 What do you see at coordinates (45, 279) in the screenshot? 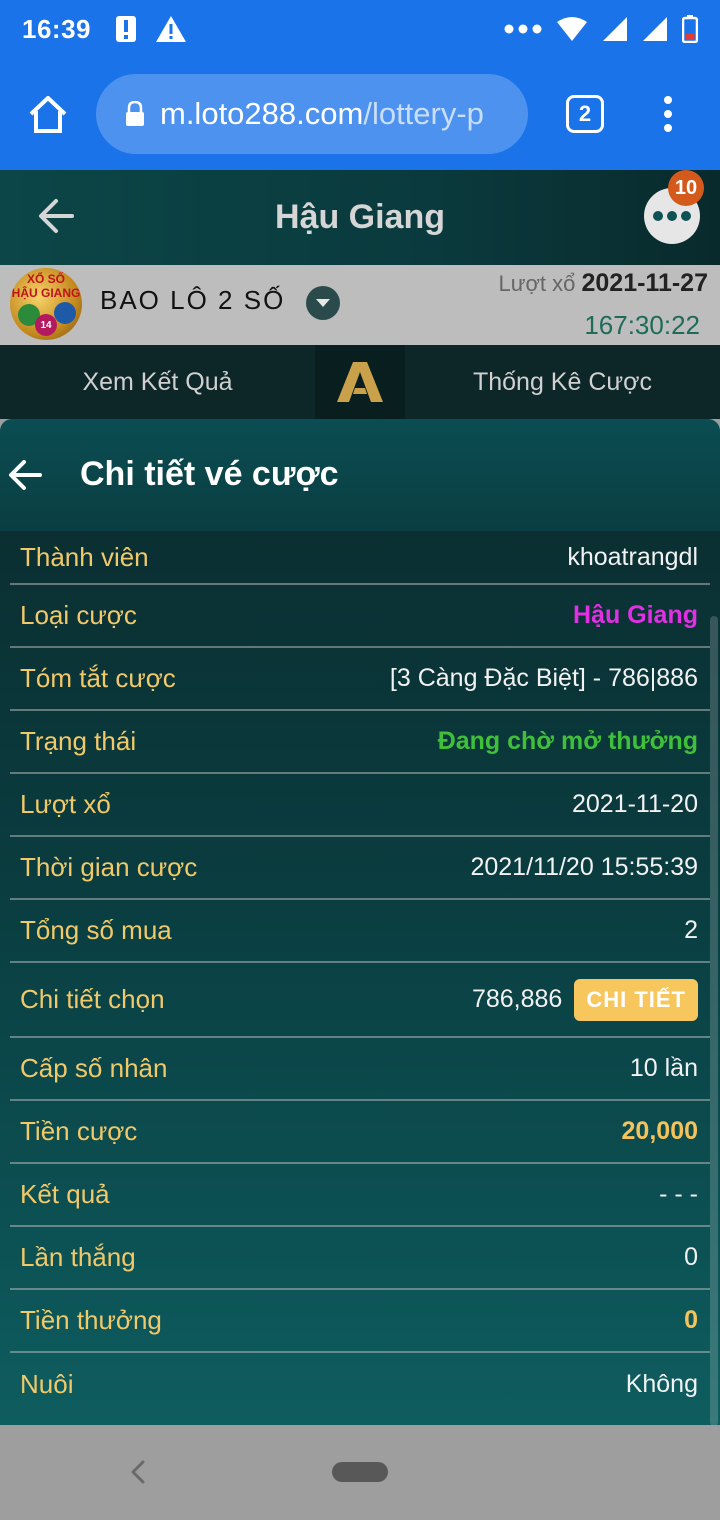
I see `logo-text-top: XỔ SỐ` at bounding box center [45, 279].